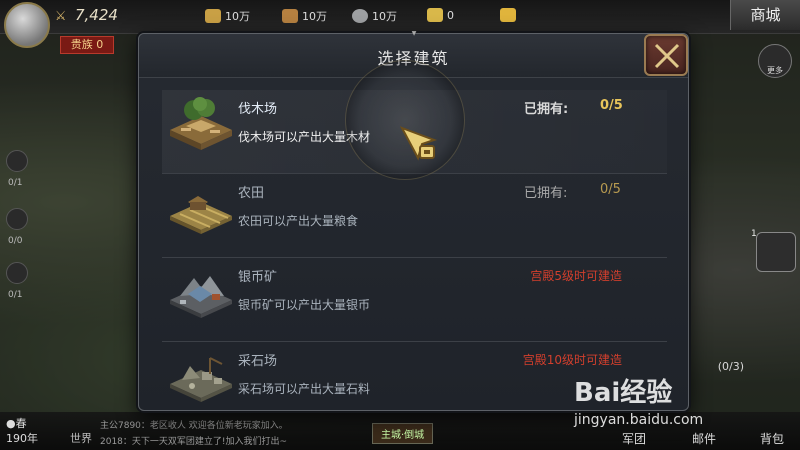 The width and height of the screenshot is (800, 450). Describe the element at coordinates (775, 61) in the screenshot. I see `more-button: 更多` at that location.